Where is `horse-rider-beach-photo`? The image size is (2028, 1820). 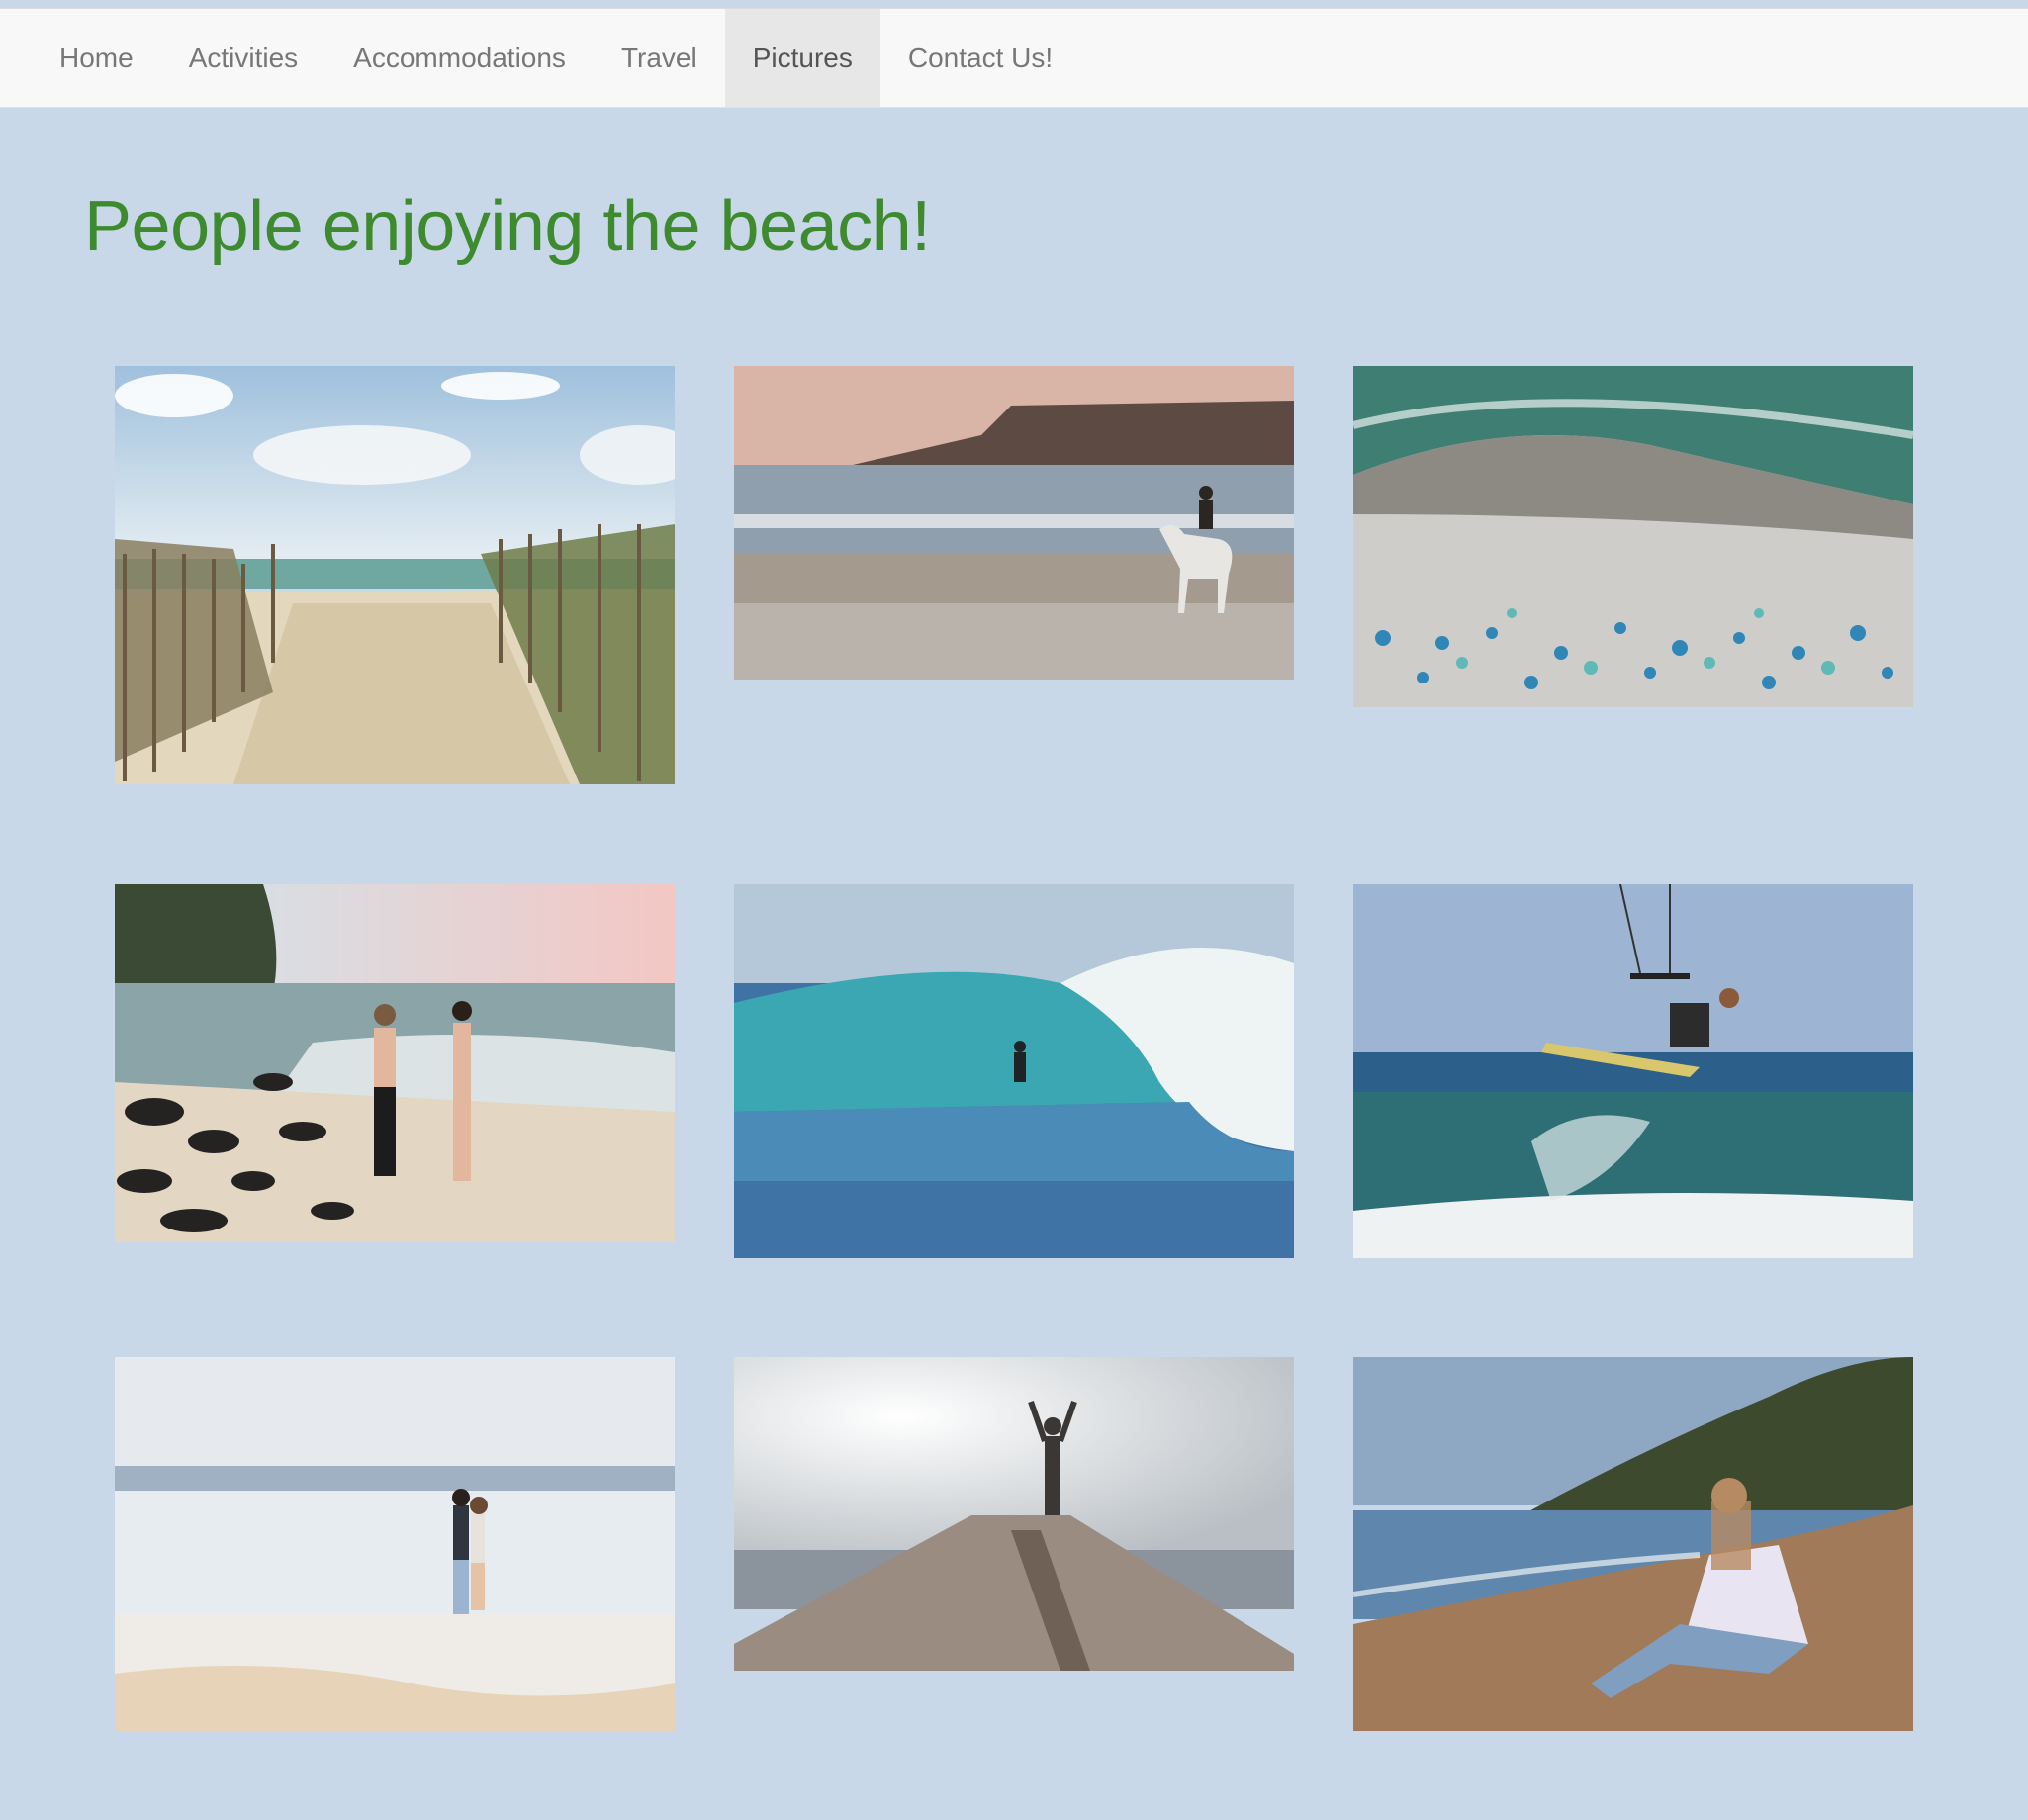
horse-rider-beach-photo is located at coordinates (1014, 523).